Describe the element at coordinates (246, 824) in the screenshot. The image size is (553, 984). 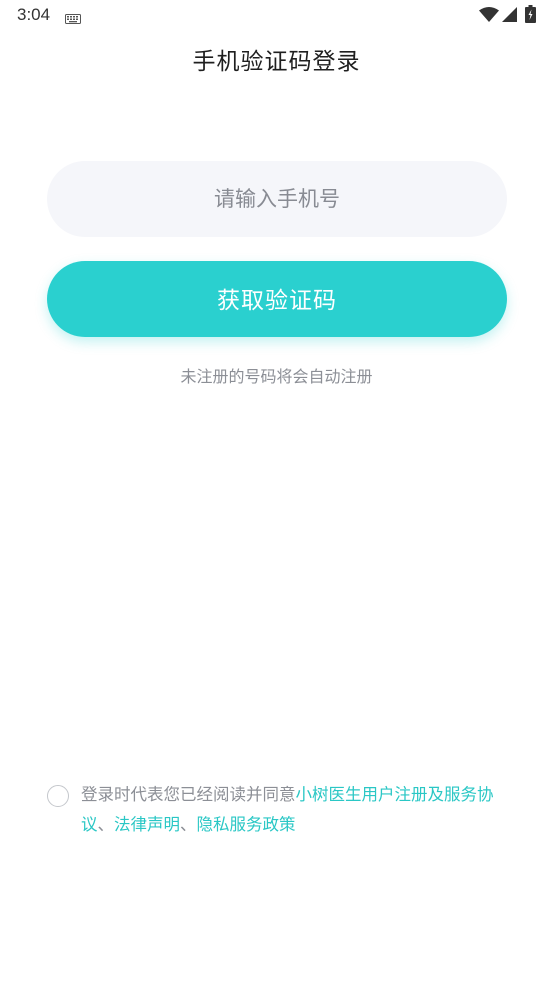
I see `privacy-policy-link: 隐私服务政策` at that location.